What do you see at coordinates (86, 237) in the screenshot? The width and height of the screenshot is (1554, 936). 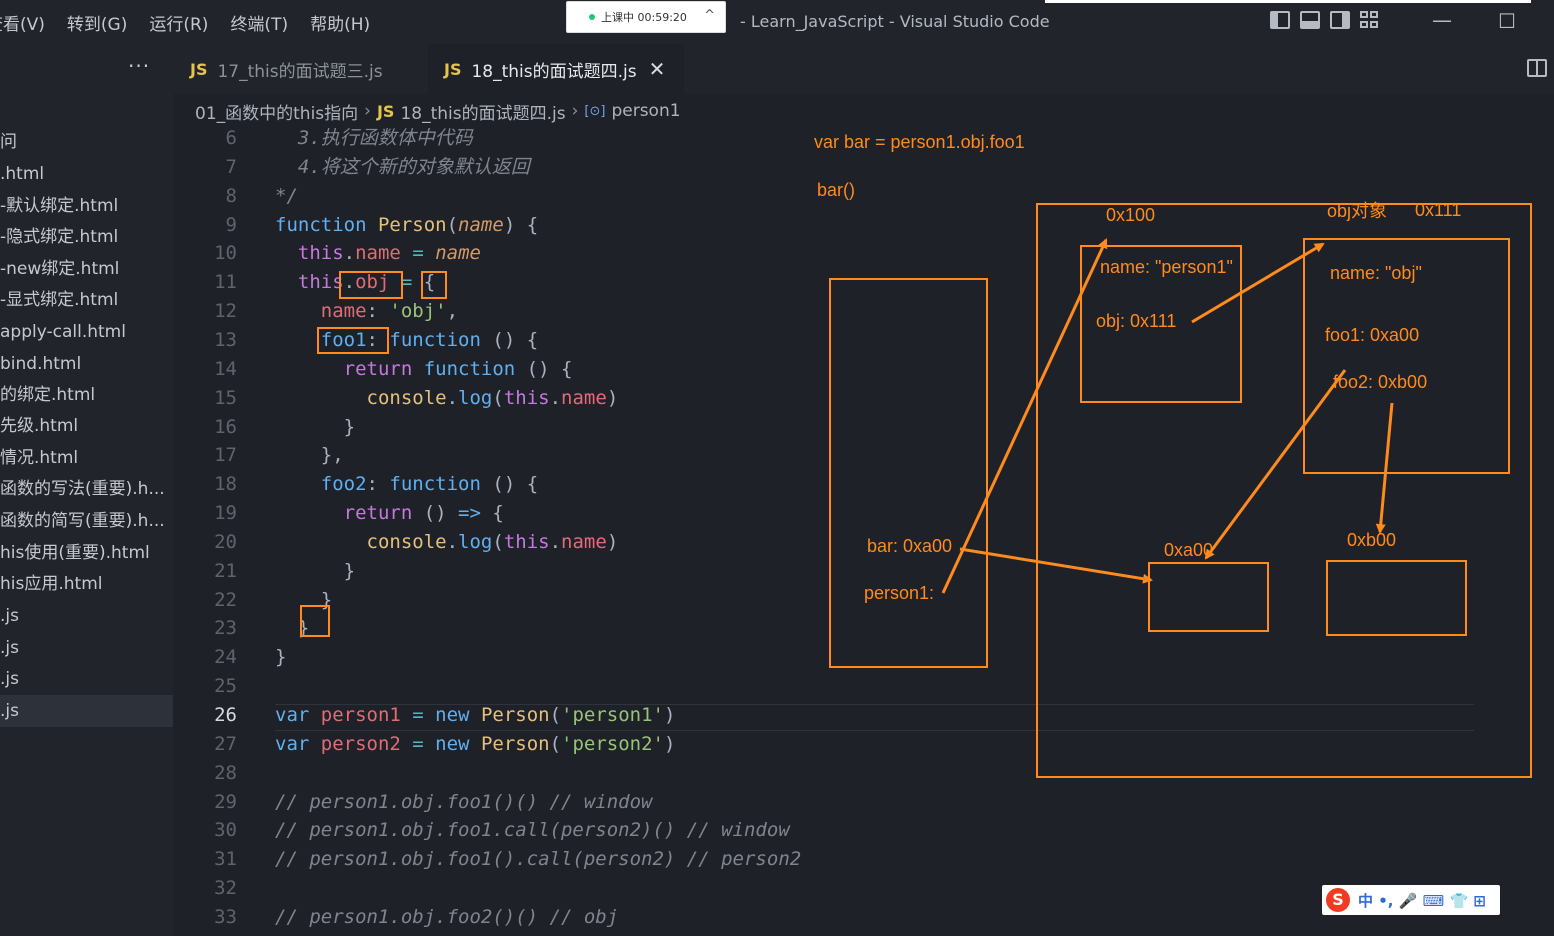 I see `explorer-file-item: -隐式绑定.html` at bounding box center [86, 237].